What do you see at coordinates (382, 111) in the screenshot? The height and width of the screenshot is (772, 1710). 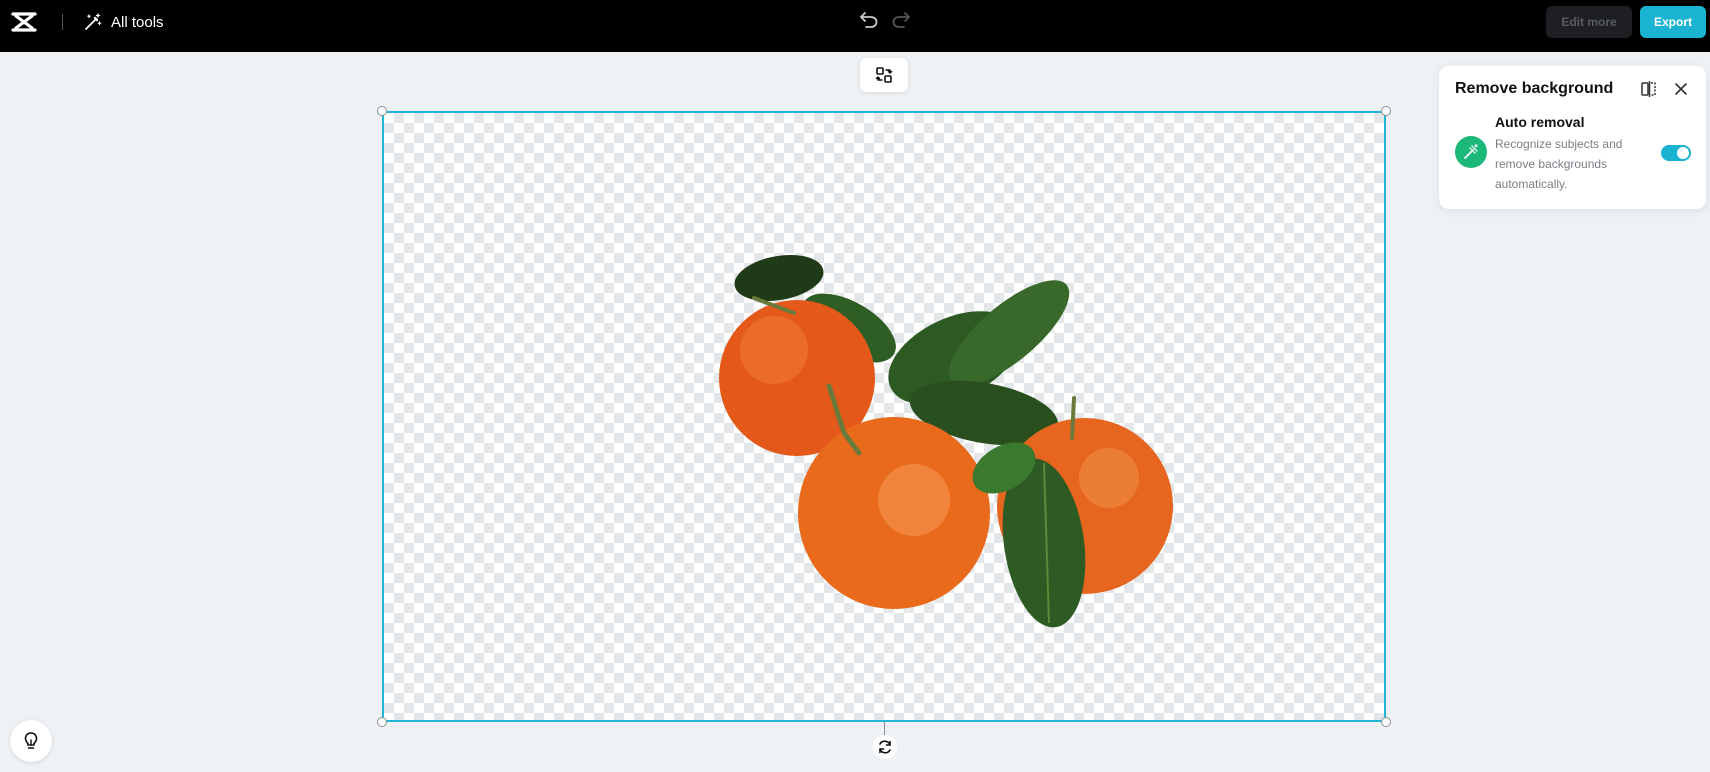 I see `resize-handle-top-left` at bounding box center [382, 111].